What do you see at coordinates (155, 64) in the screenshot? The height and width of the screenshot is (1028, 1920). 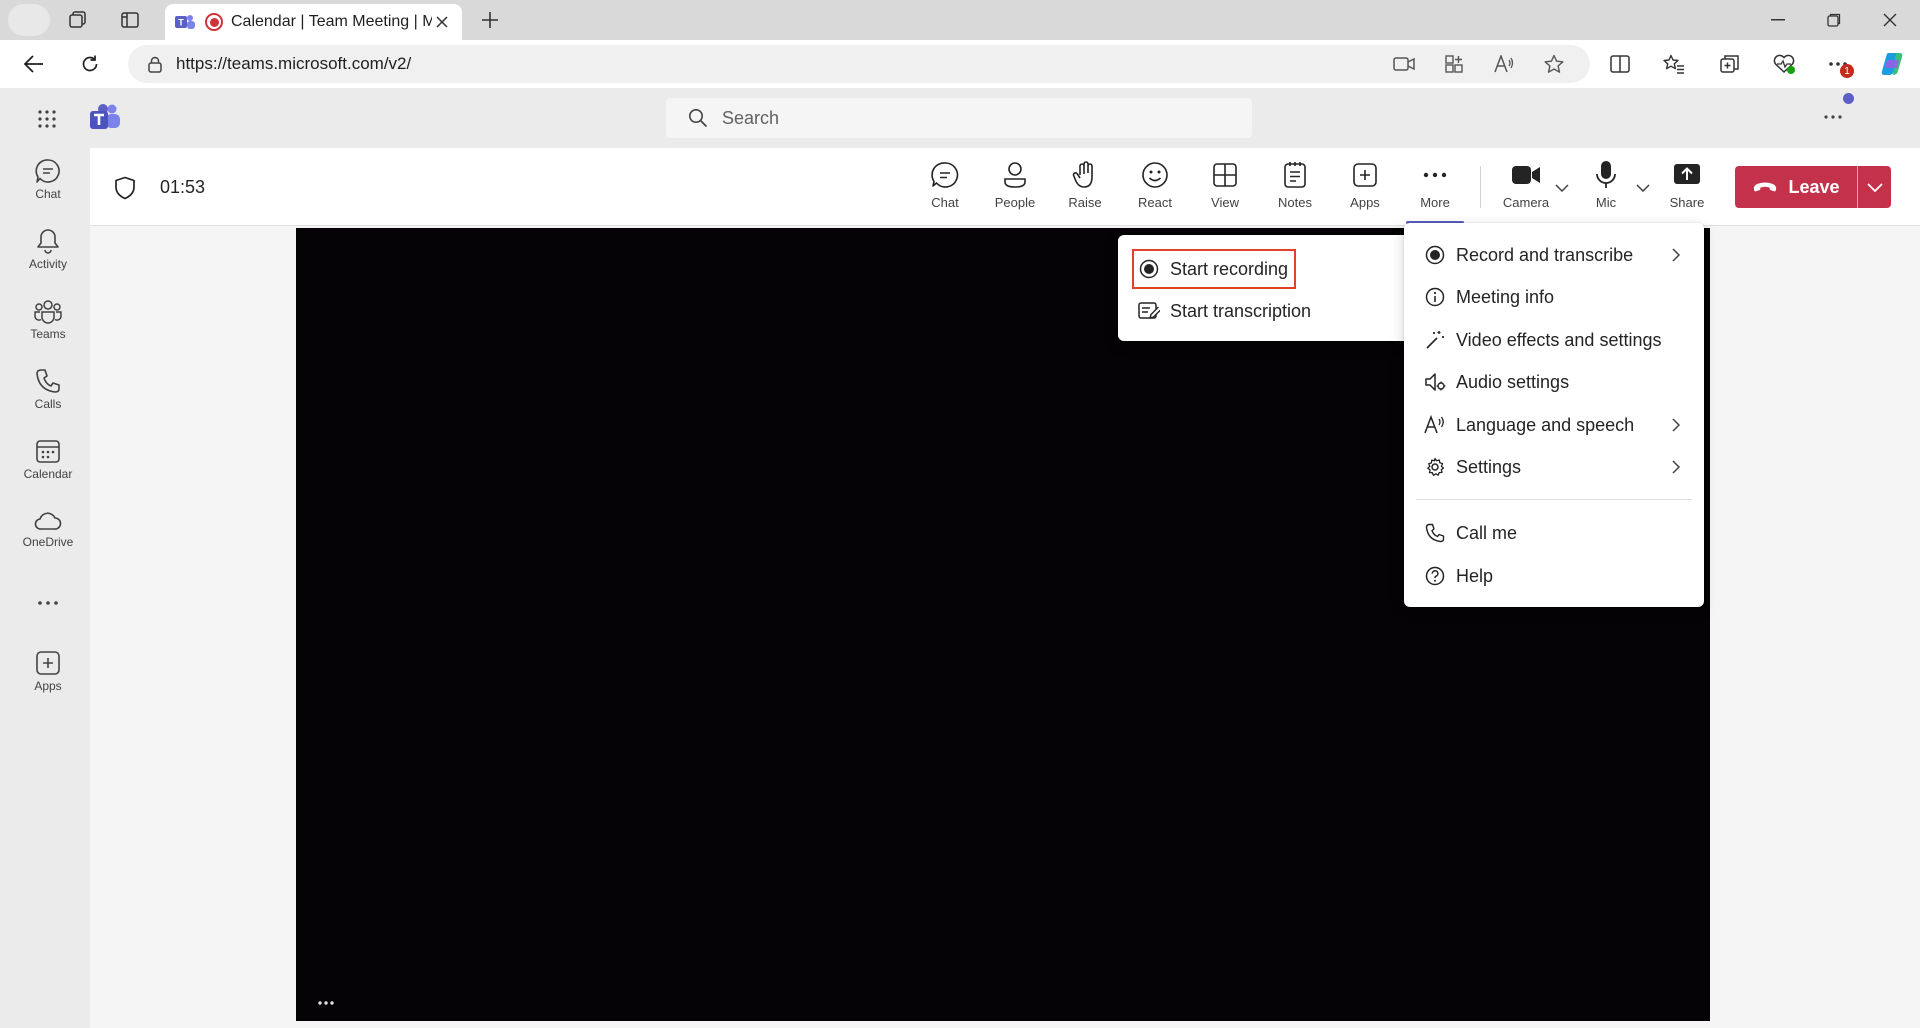 I see `lock-icon` at bounding box center [155, 64].